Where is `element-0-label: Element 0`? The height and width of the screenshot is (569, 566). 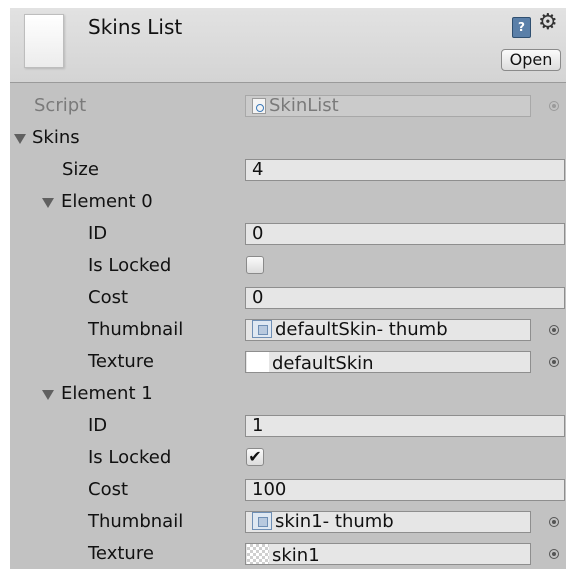
element-0-label: Element 0 is located at coordinates (107, 201).